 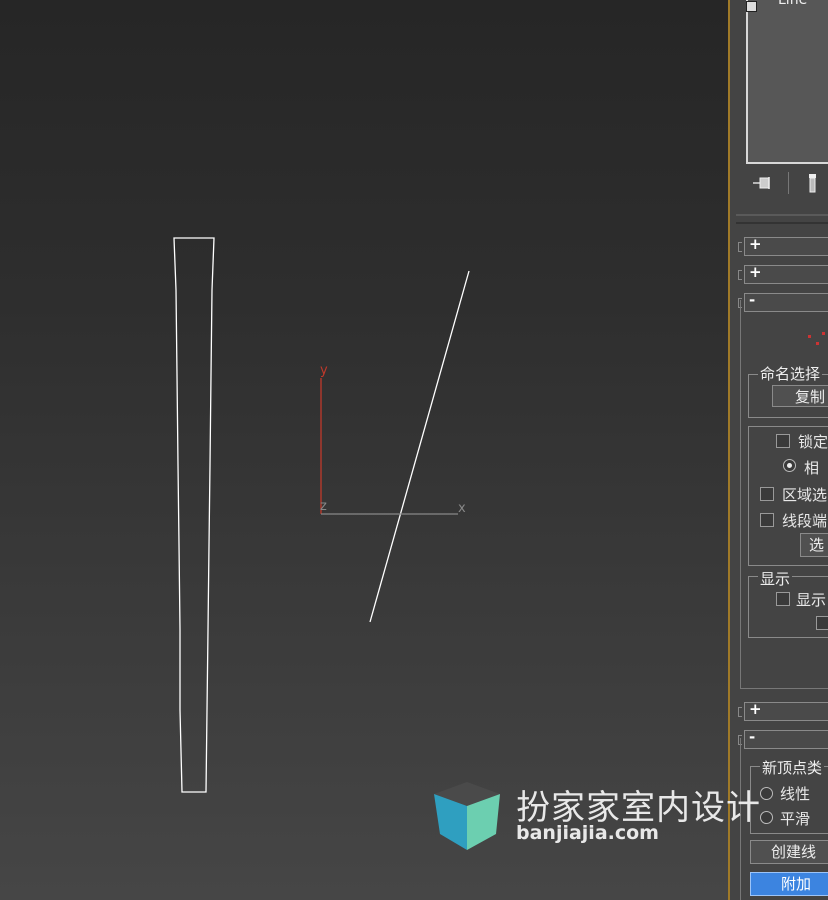 I want to click on watermark-subtitle: banjiajia.com, so click(x=587, y=833).